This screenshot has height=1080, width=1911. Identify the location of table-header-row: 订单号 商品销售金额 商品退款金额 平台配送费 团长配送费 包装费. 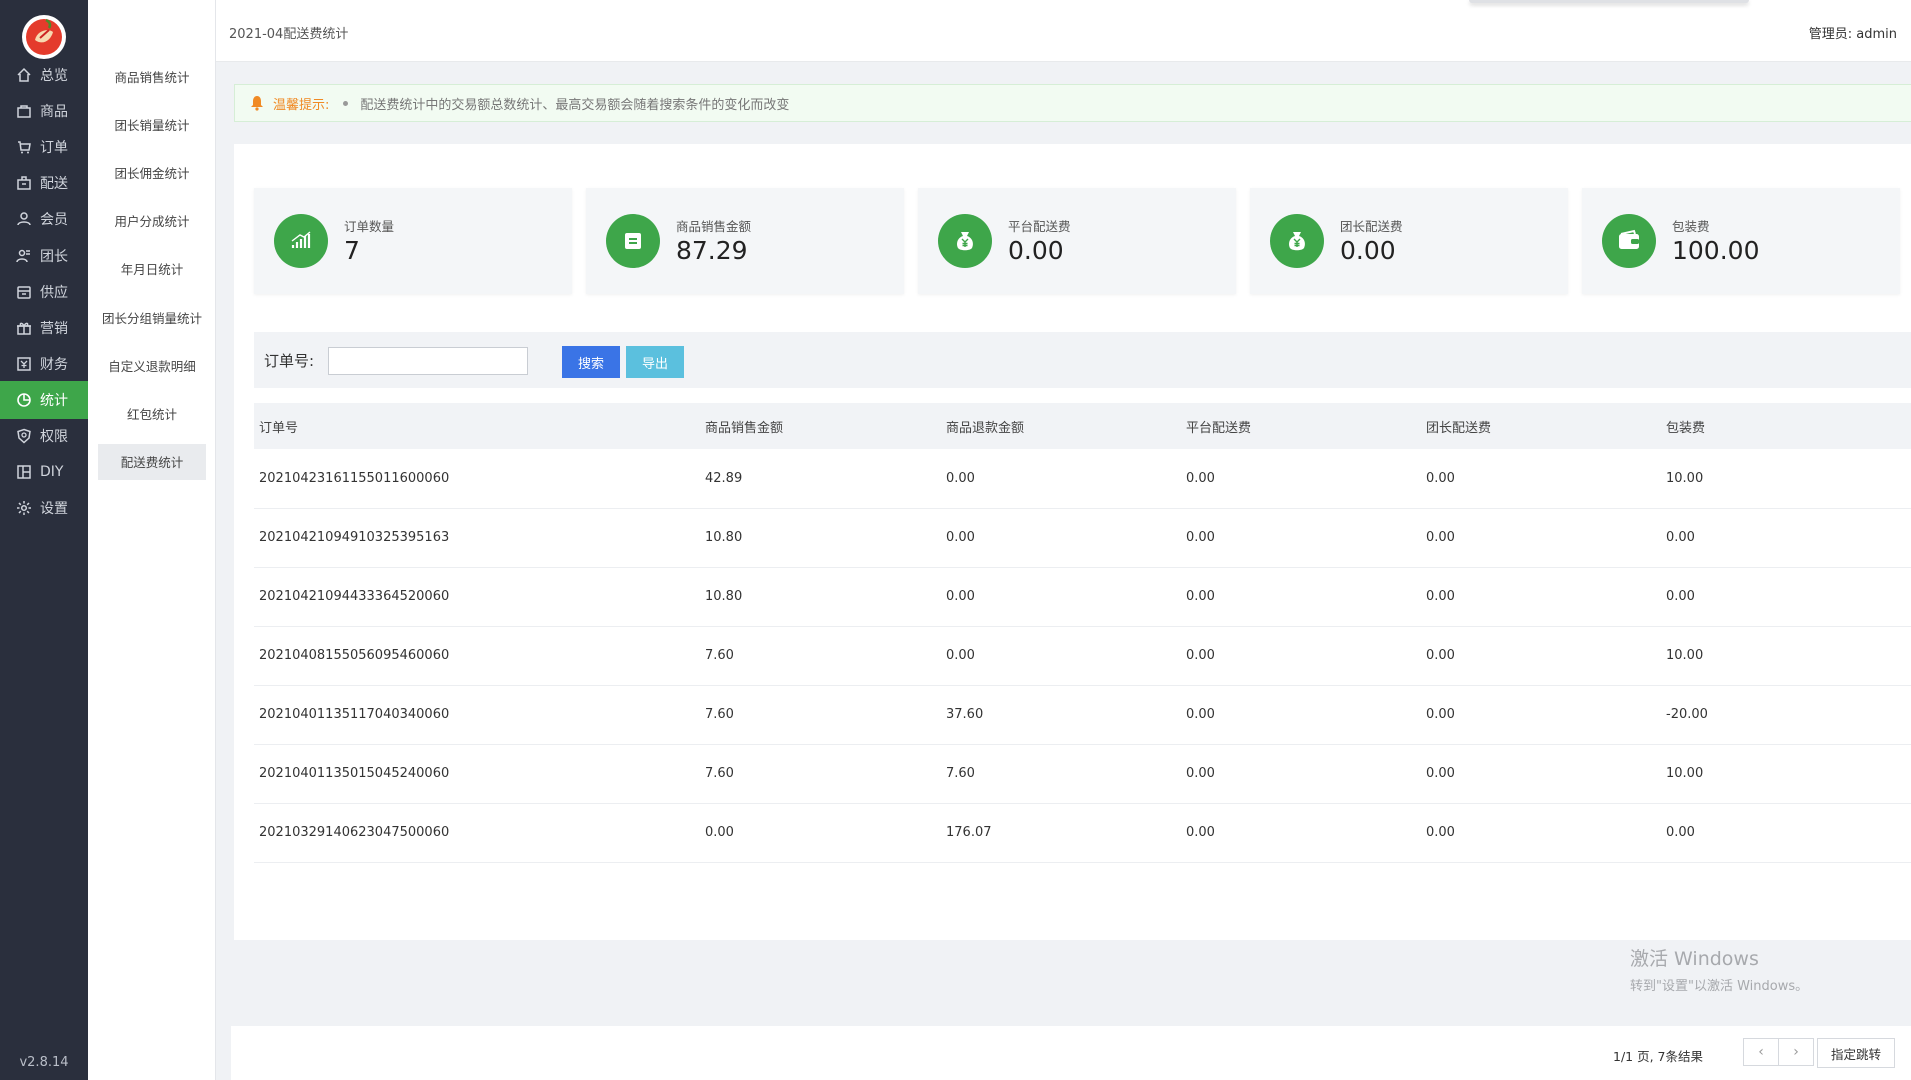
(1082, 426).